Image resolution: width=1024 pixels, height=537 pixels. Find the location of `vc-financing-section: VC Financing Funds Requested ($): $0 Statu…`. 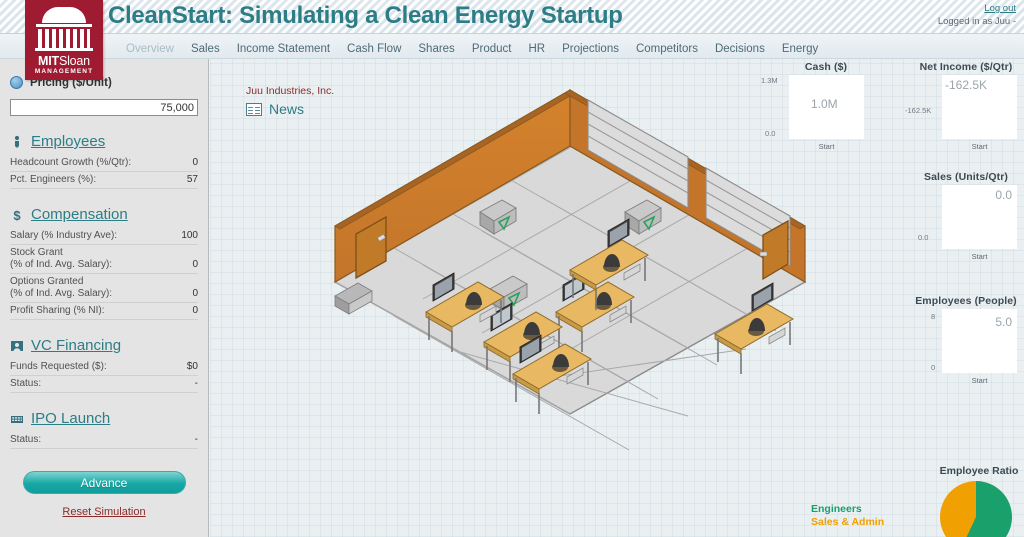

vc-financing-section: VC Financing Funds Requested ($): $0 Statu… is located at coordinates (104, 365).